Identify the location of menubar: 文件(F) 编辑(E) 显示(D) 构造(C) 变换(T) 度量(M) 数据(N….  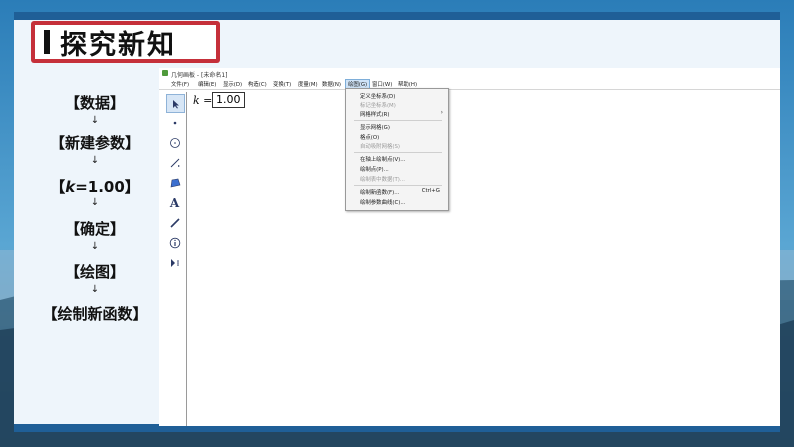
(469, 84).